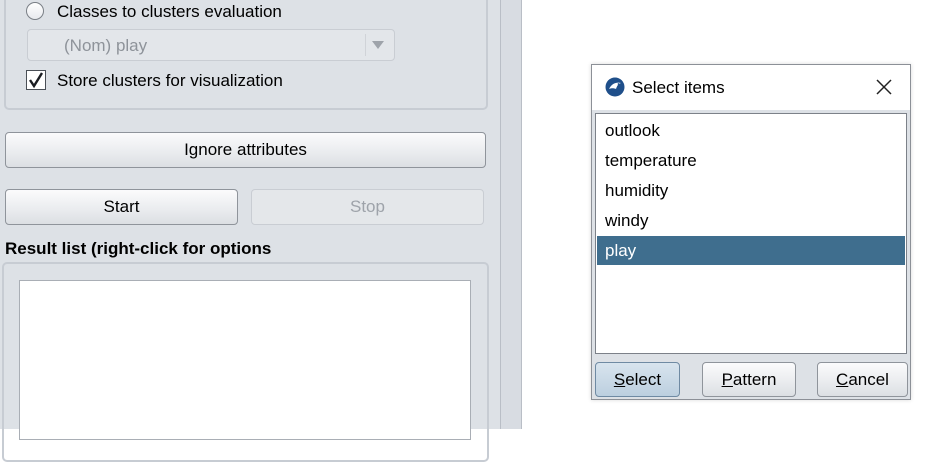 The width and height of the screenshot is (943, 462). I want to click on cancel-mnemonic: C, so click(842, 379).